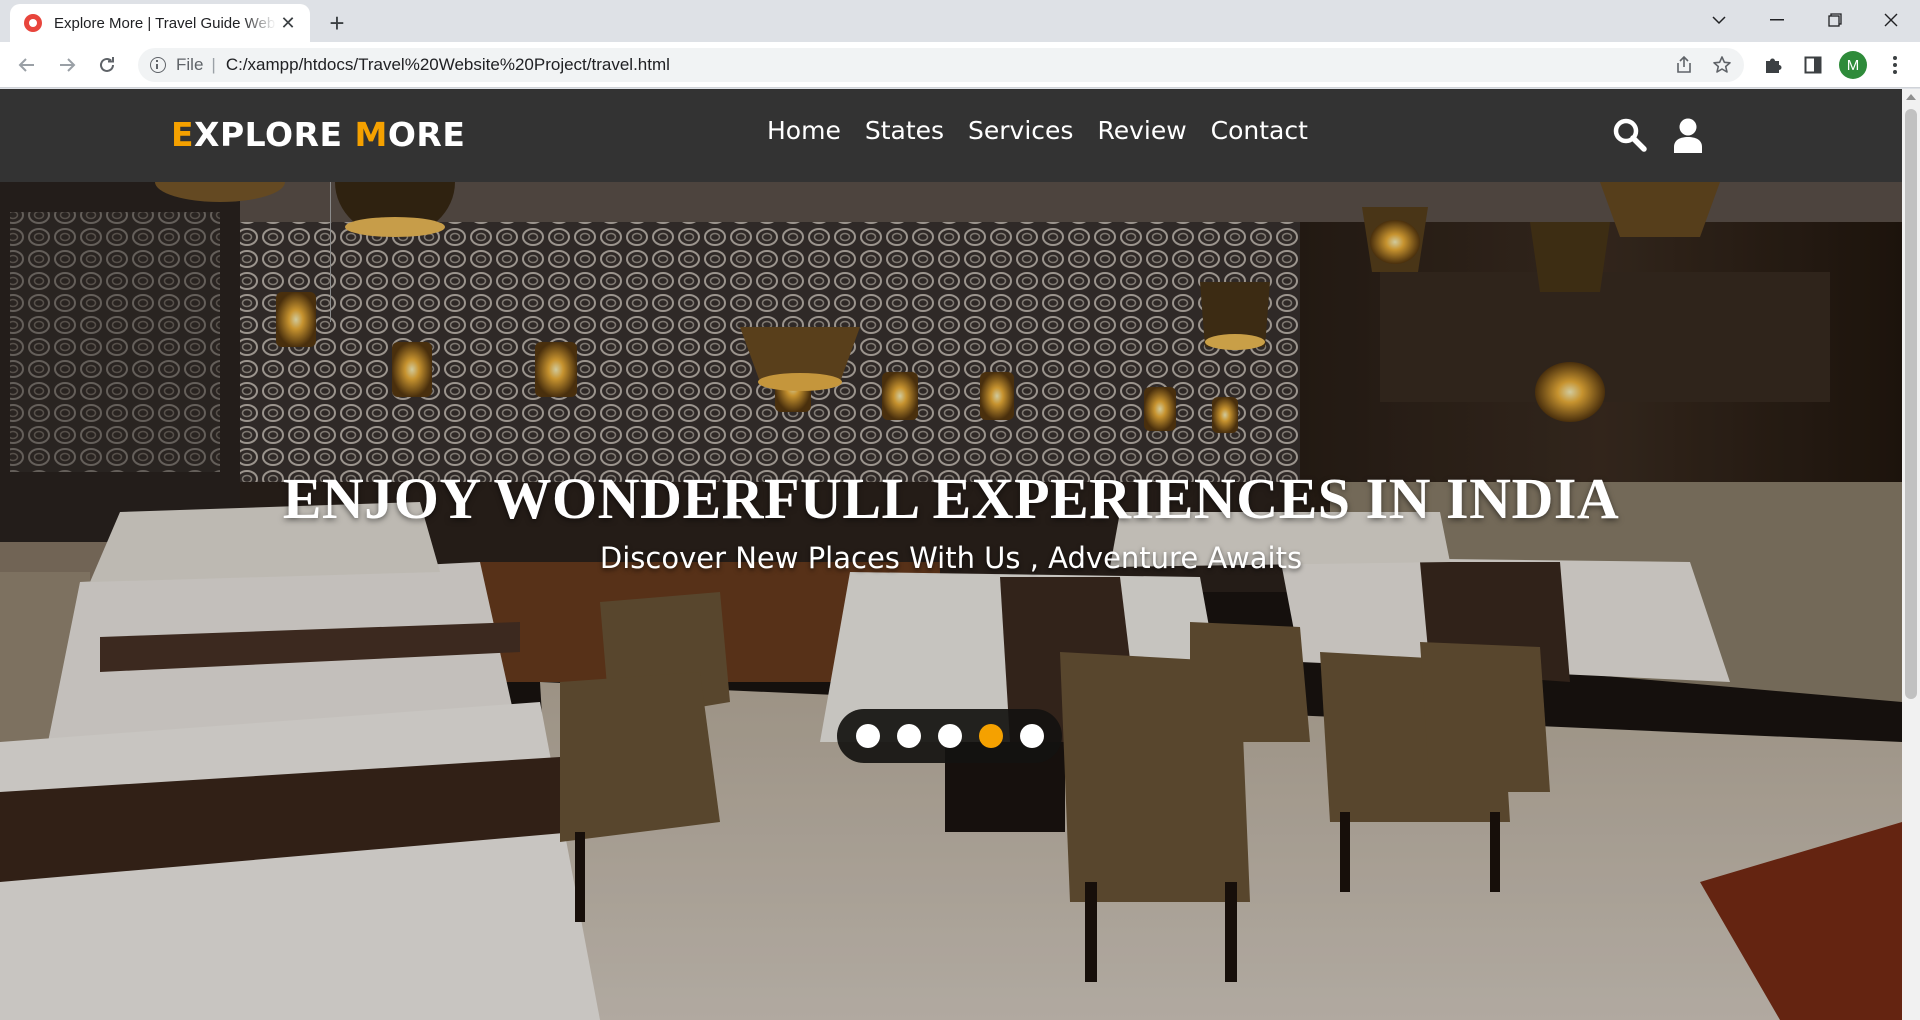  What do you see at coordinates (107, 65) in the screenshot?
I see `reload-icon` at bounding box center [107, 65].